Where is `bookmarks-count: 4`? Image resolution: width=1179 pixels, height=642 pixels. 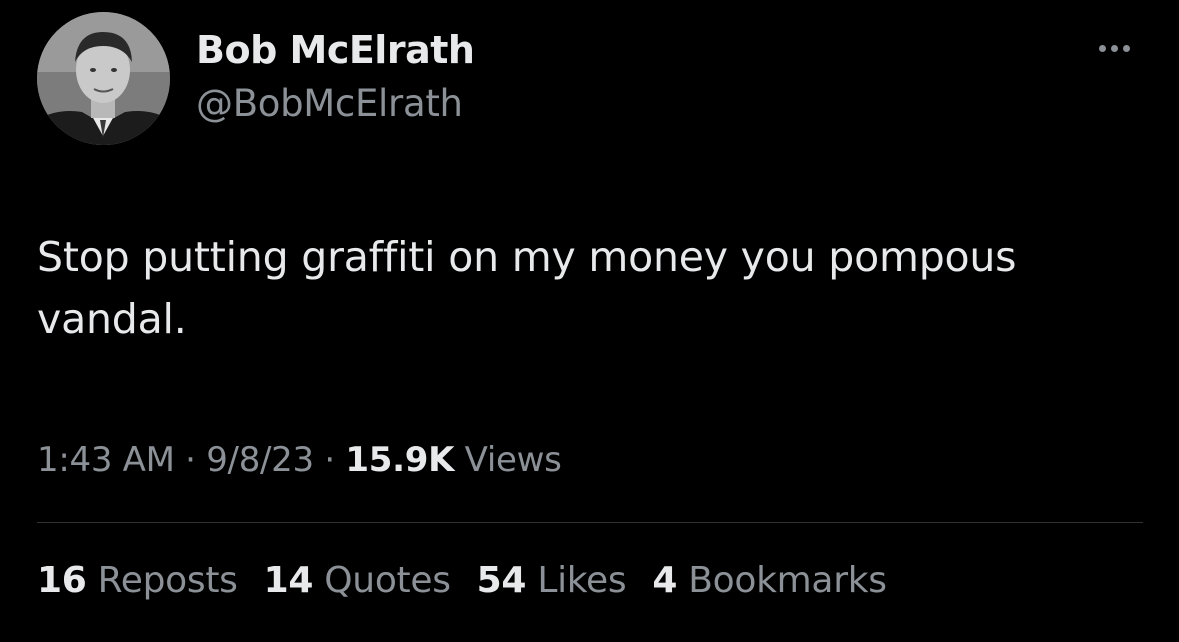
bookmarks-count: 4 is located at coordinates (665, 580).